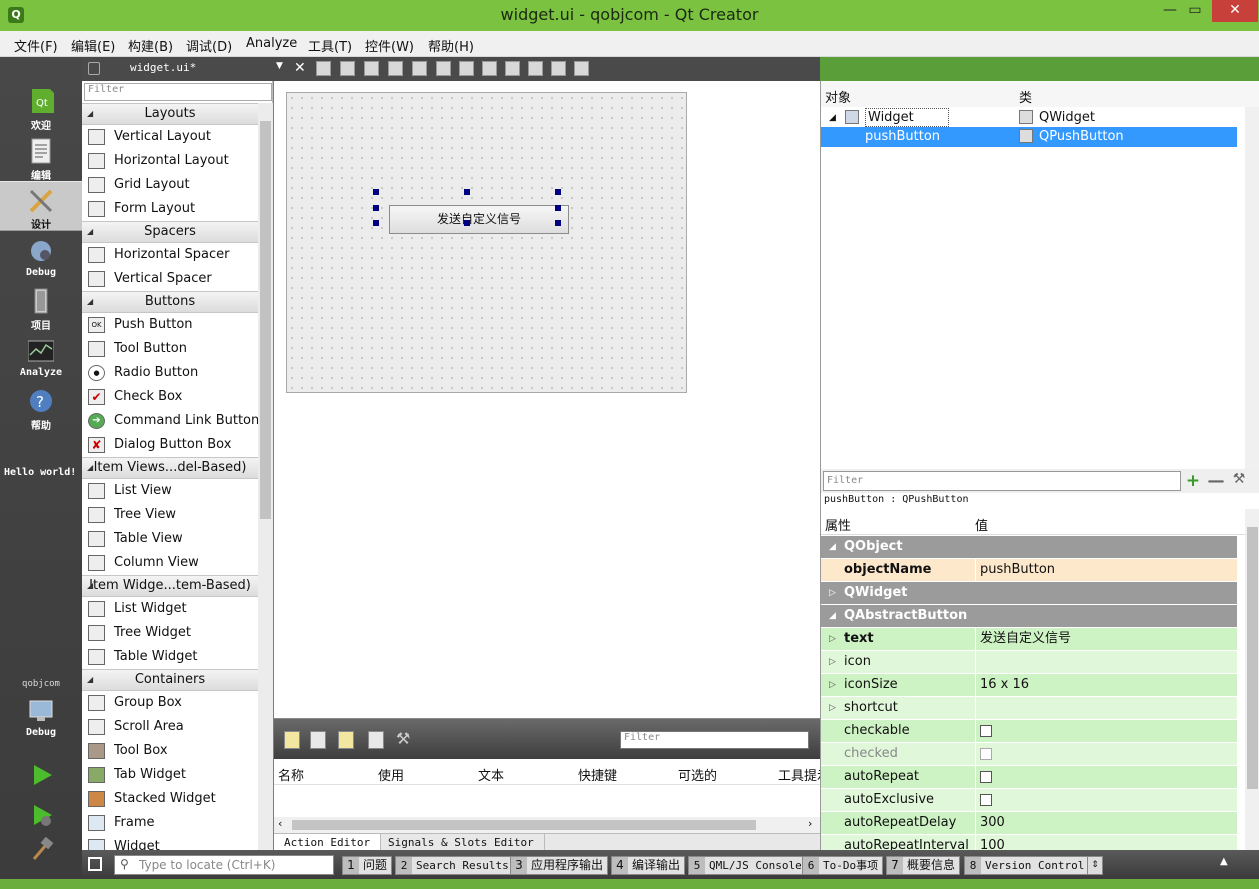  Describe the element at coordinates (1029, 593) in the screenshot. I see `property-group-qwidget: ▷ QWidget` at that location.